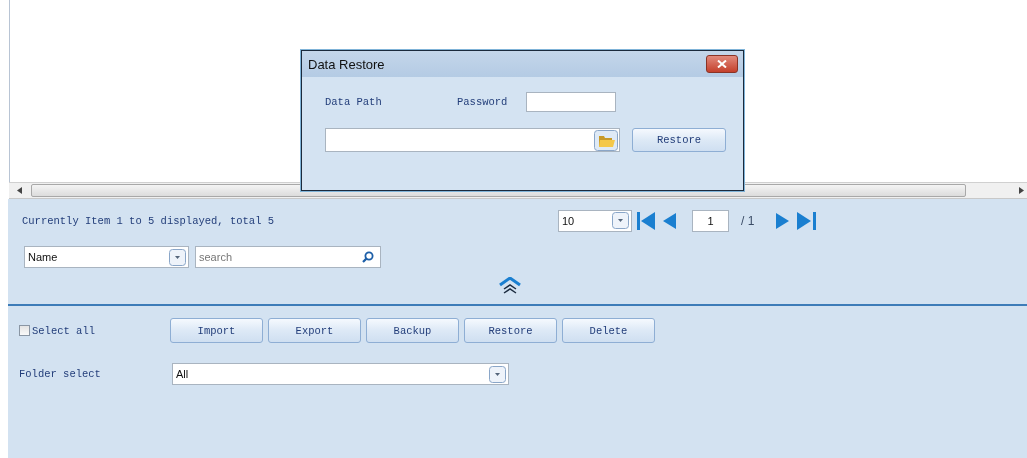 This screenshot has height=458, width=1027. I want to click on close-icon, so click(722, 64).